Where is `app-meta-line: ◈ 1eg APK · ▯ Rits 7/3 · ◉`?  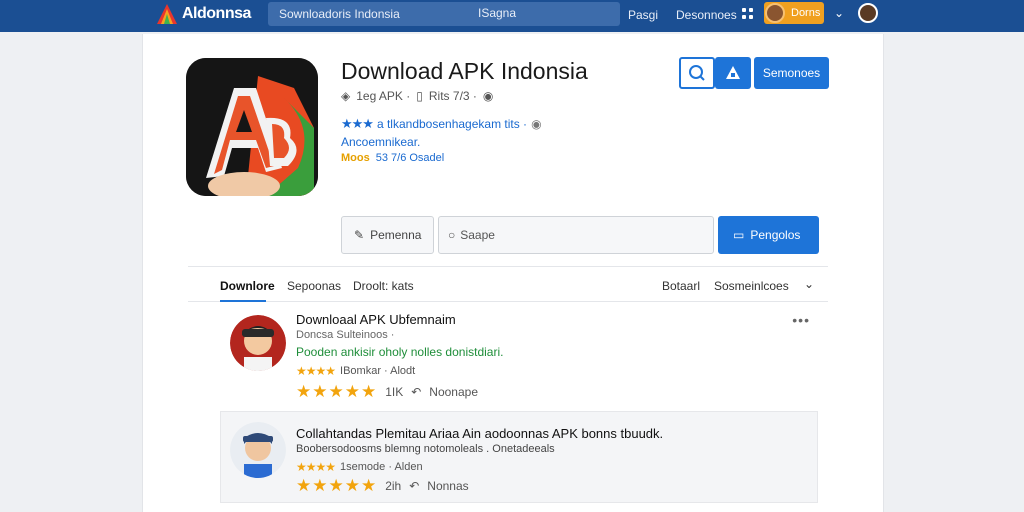
app-meta-line: ◈ 1eg APK · ▯ Rits 7/3 · ◉ is located at coordinates (417, 96).